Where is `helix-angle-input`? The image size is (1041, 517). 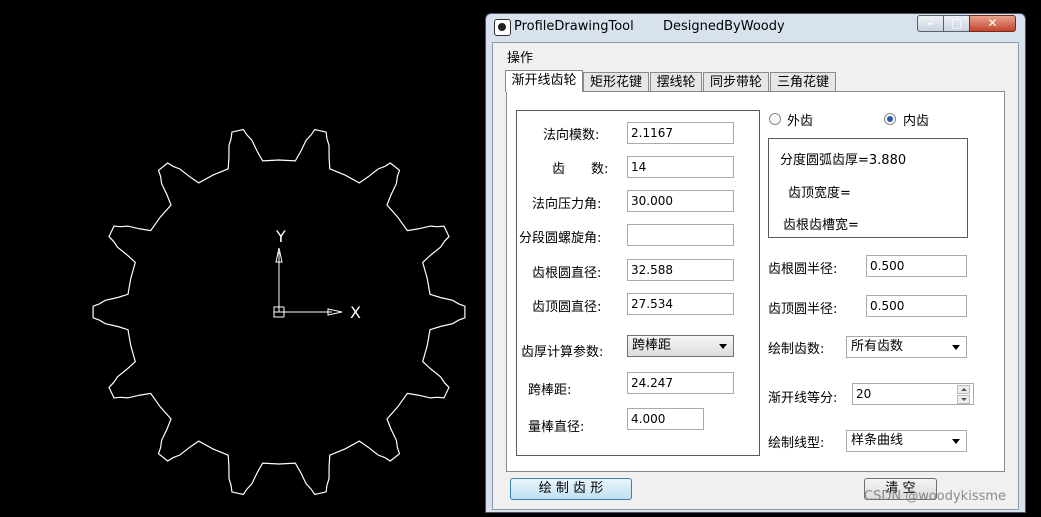 helix-angle-input is located at coordinates (680, 235).